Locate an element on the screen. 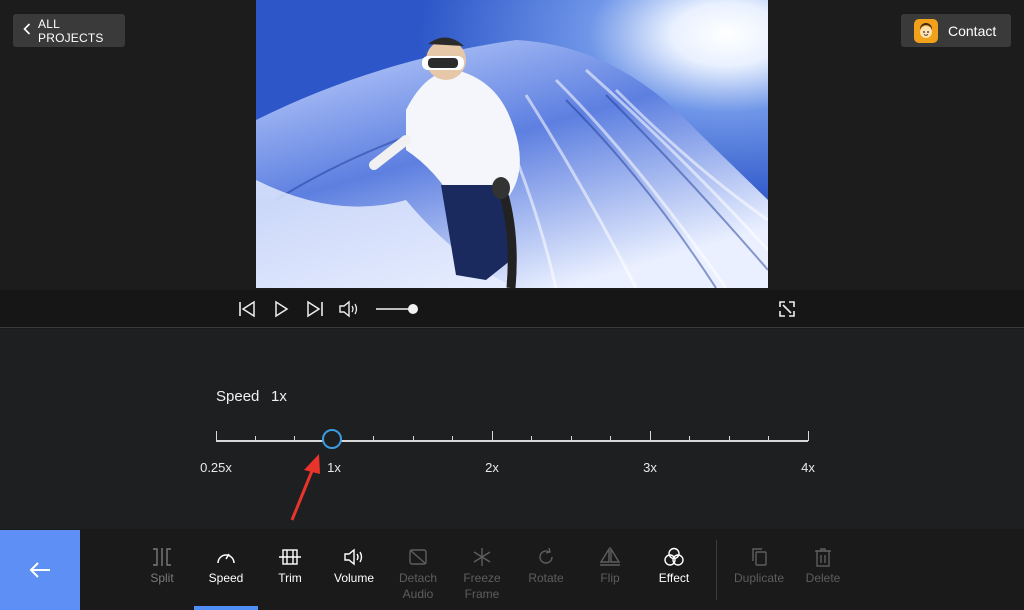 This screenshot has width=1024, height=610. active-tool-indicator is located at coordinates (226, 608).